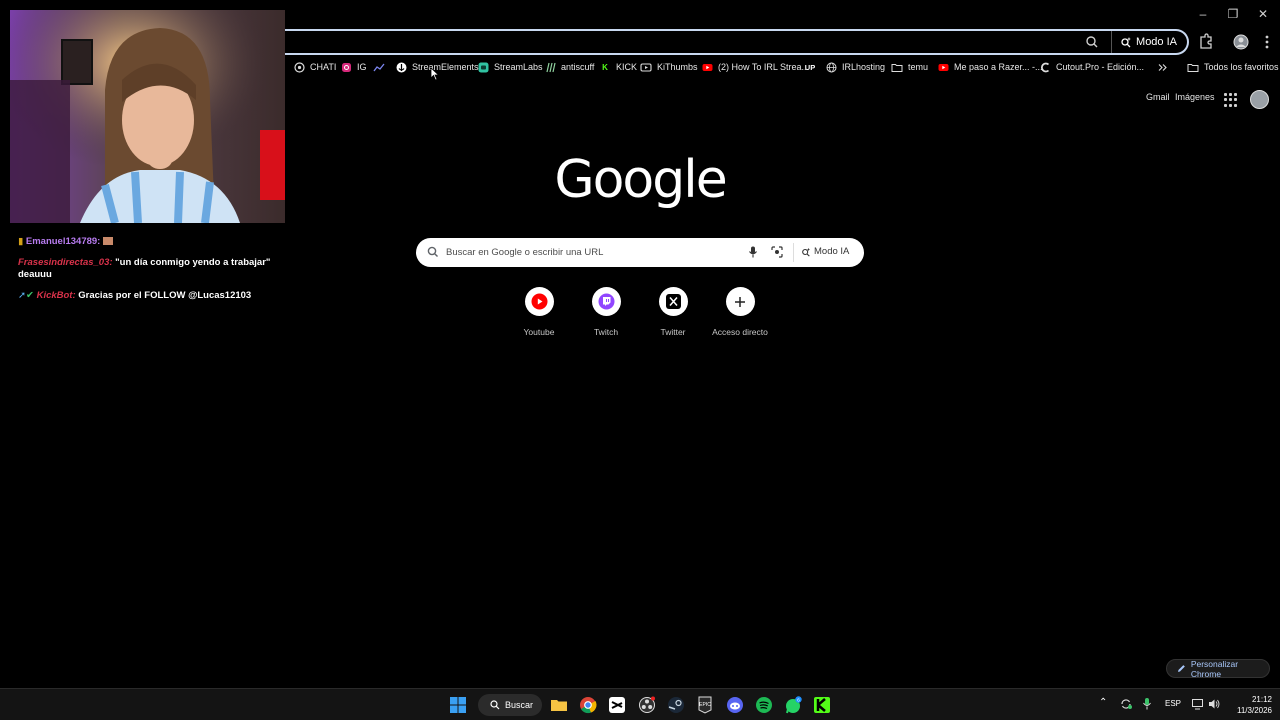 The width and height of the screenshot is (1280, 720). Describe the element at coordinates (1181, 668) in the screenshot. I see `pencil-icon` at that location.